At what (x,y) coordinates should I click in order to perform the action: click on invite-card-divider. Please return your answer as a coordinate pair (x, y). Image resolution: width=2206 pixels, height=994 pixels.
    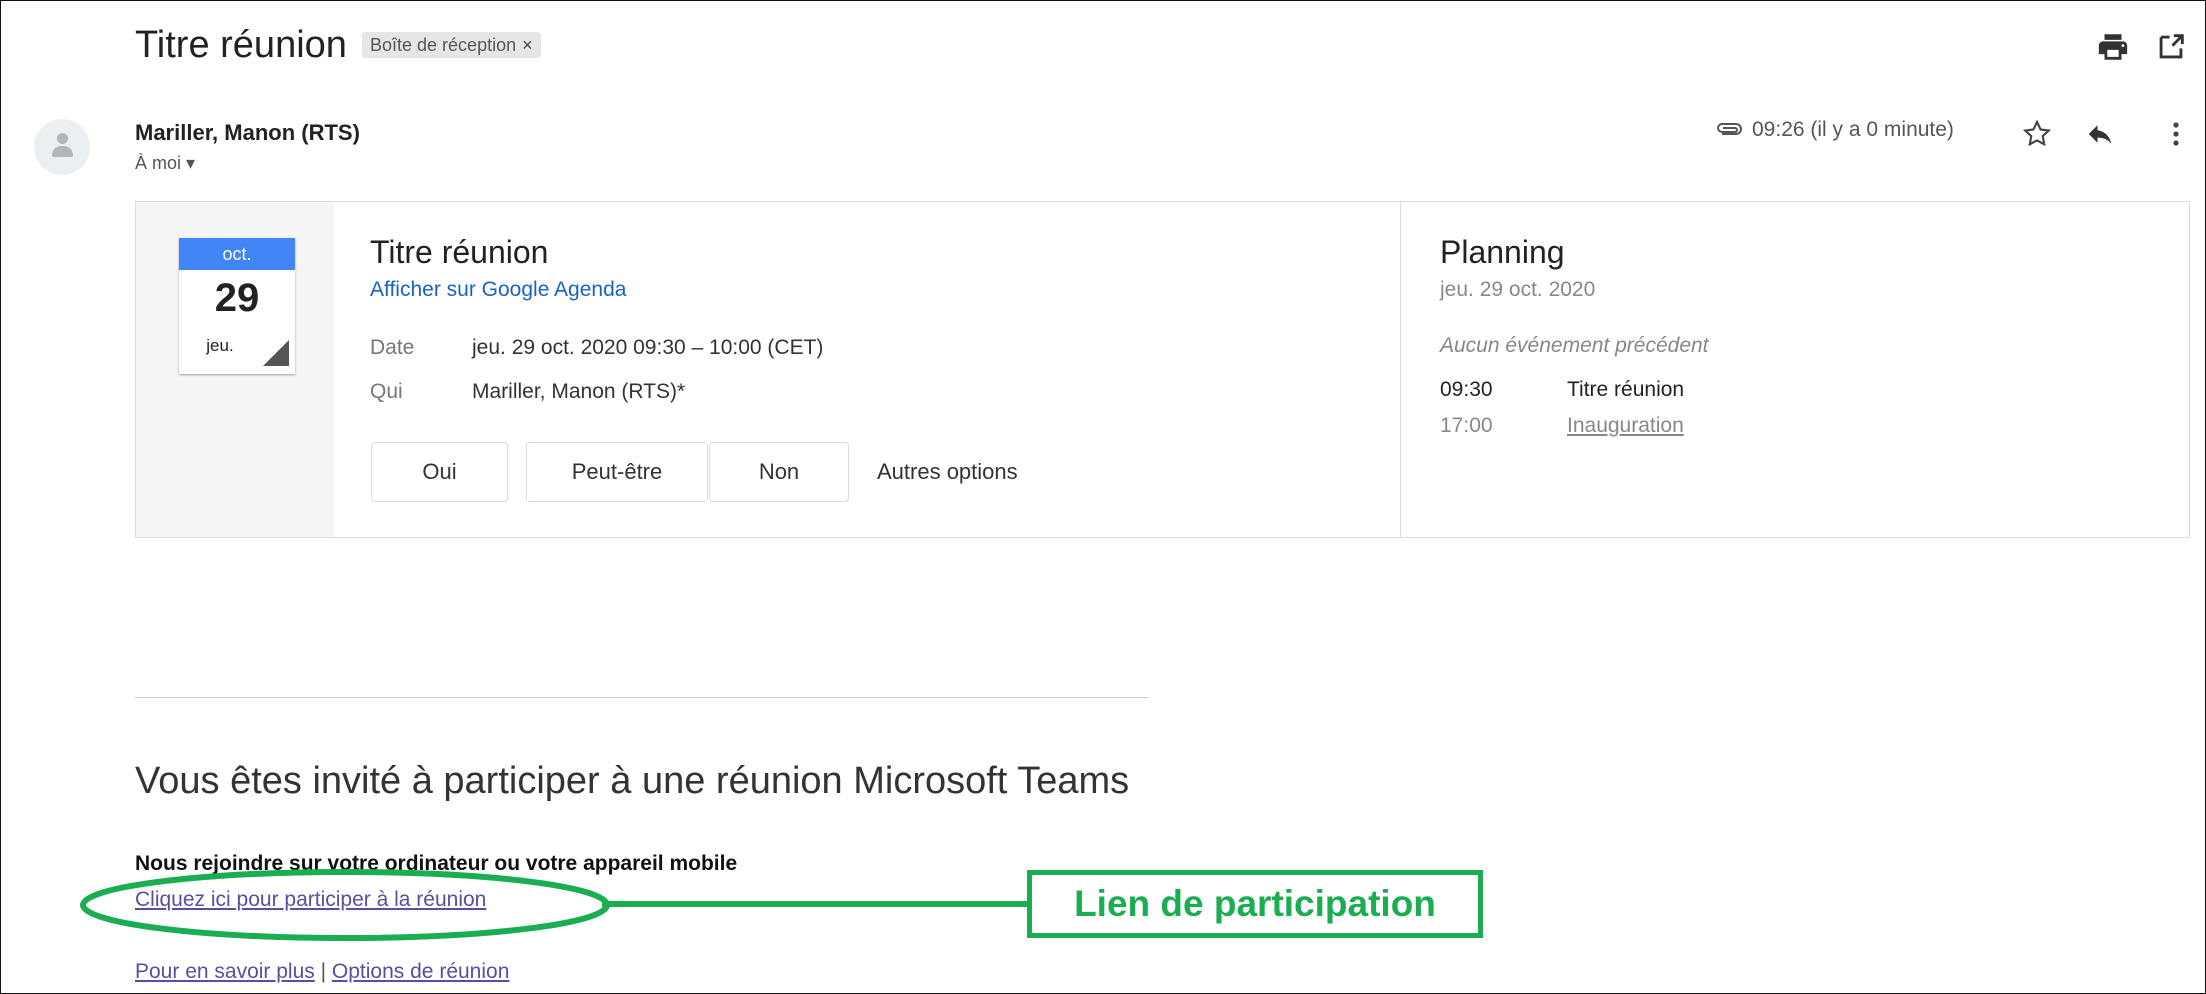
    Looking at the image, I should click on (1400, 369).